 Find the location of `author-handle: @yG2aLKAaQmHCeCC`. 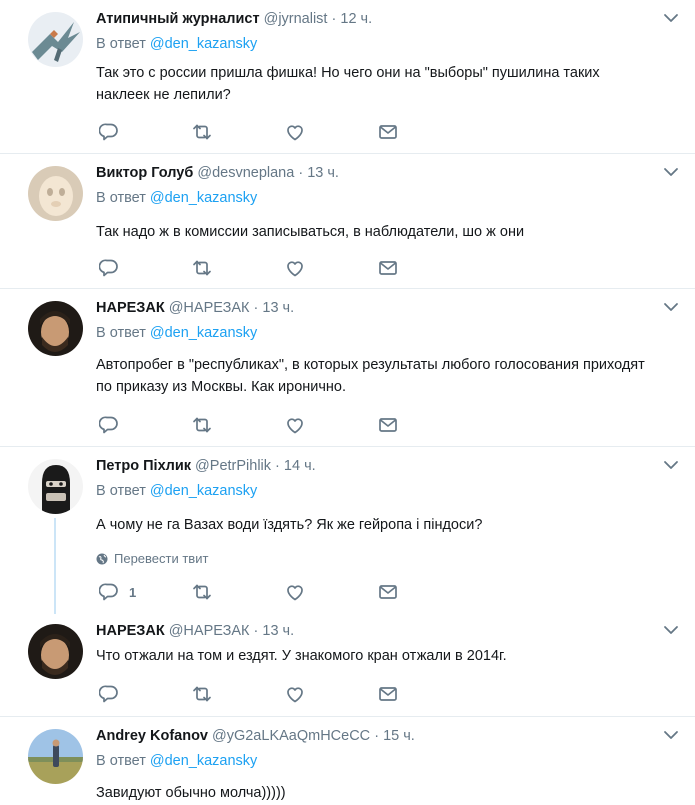

author-handle: @yG2aLKAaQmHCeCC is located at coordinates (291, 736).